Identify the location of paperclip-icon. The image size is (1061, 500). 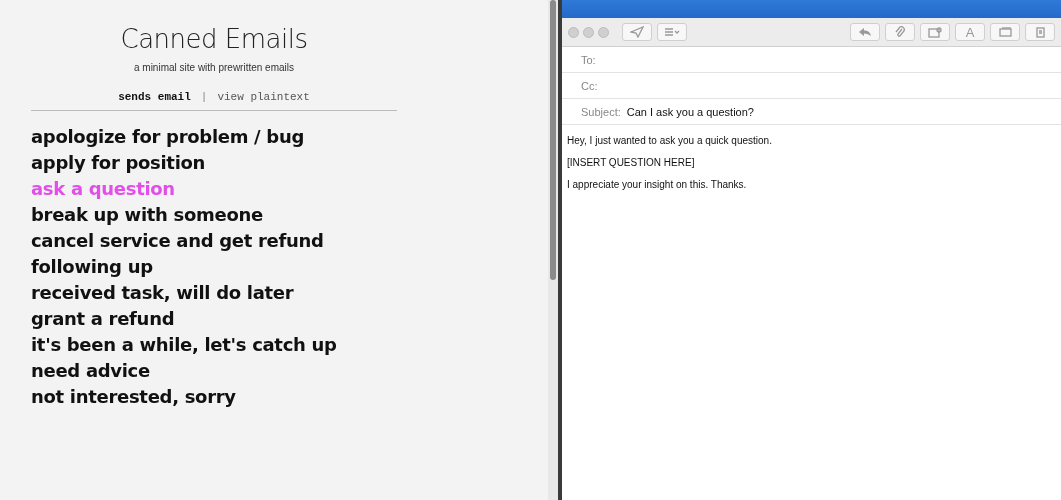
(900, 32).